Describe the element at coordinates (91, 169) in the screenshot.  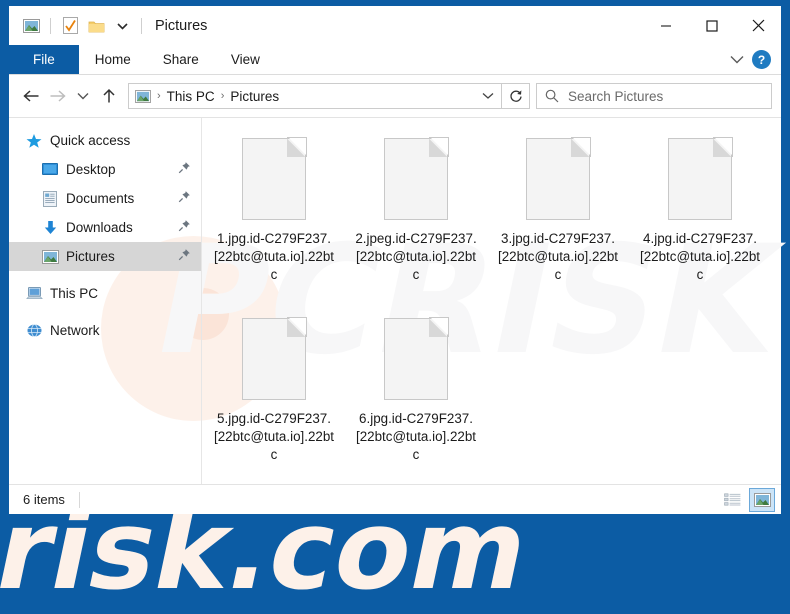
I see `sidebar-label: Desktop` at that location.